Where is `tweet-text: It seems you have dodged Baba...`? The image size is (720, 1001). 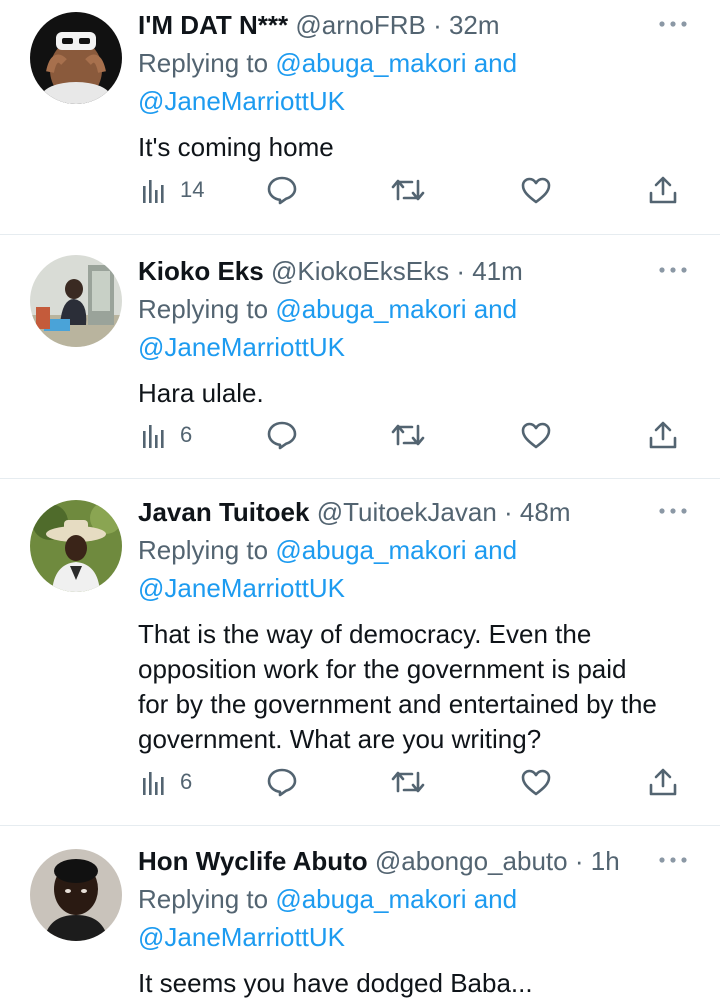 tweet-text: It seems you have dodged Baba... is located at coordinates (335, 983).